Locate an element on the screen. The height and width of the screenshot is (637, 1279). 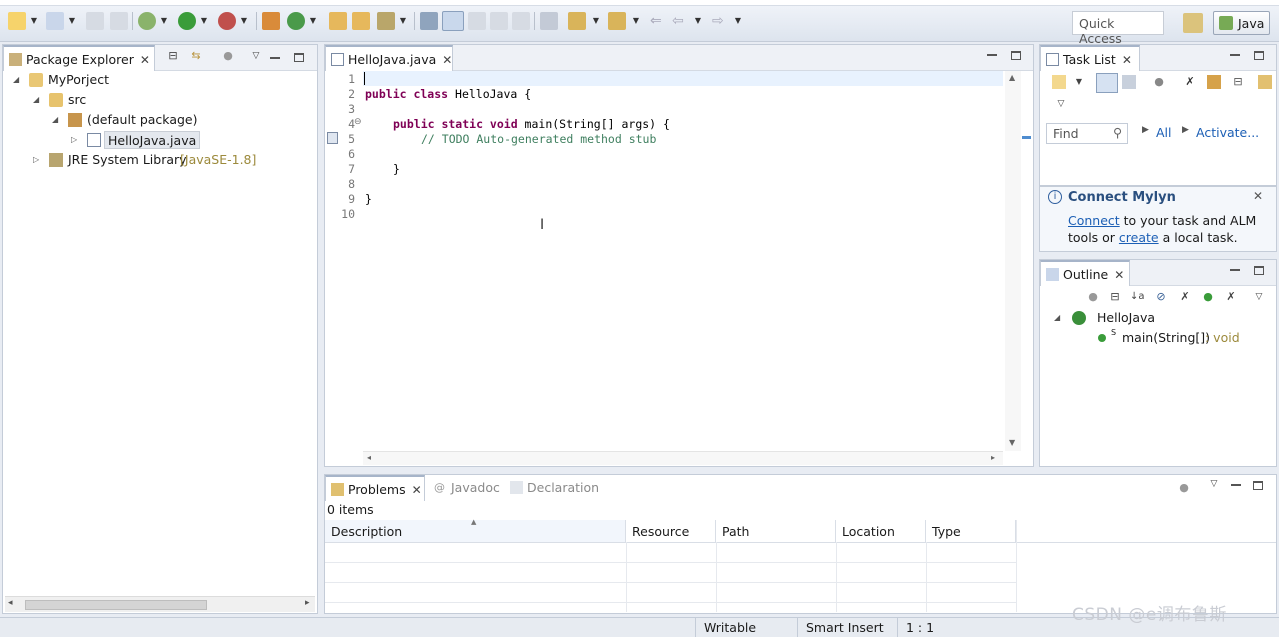
new-dropdown-icon: ▼ is located at coordinates (34, 21).